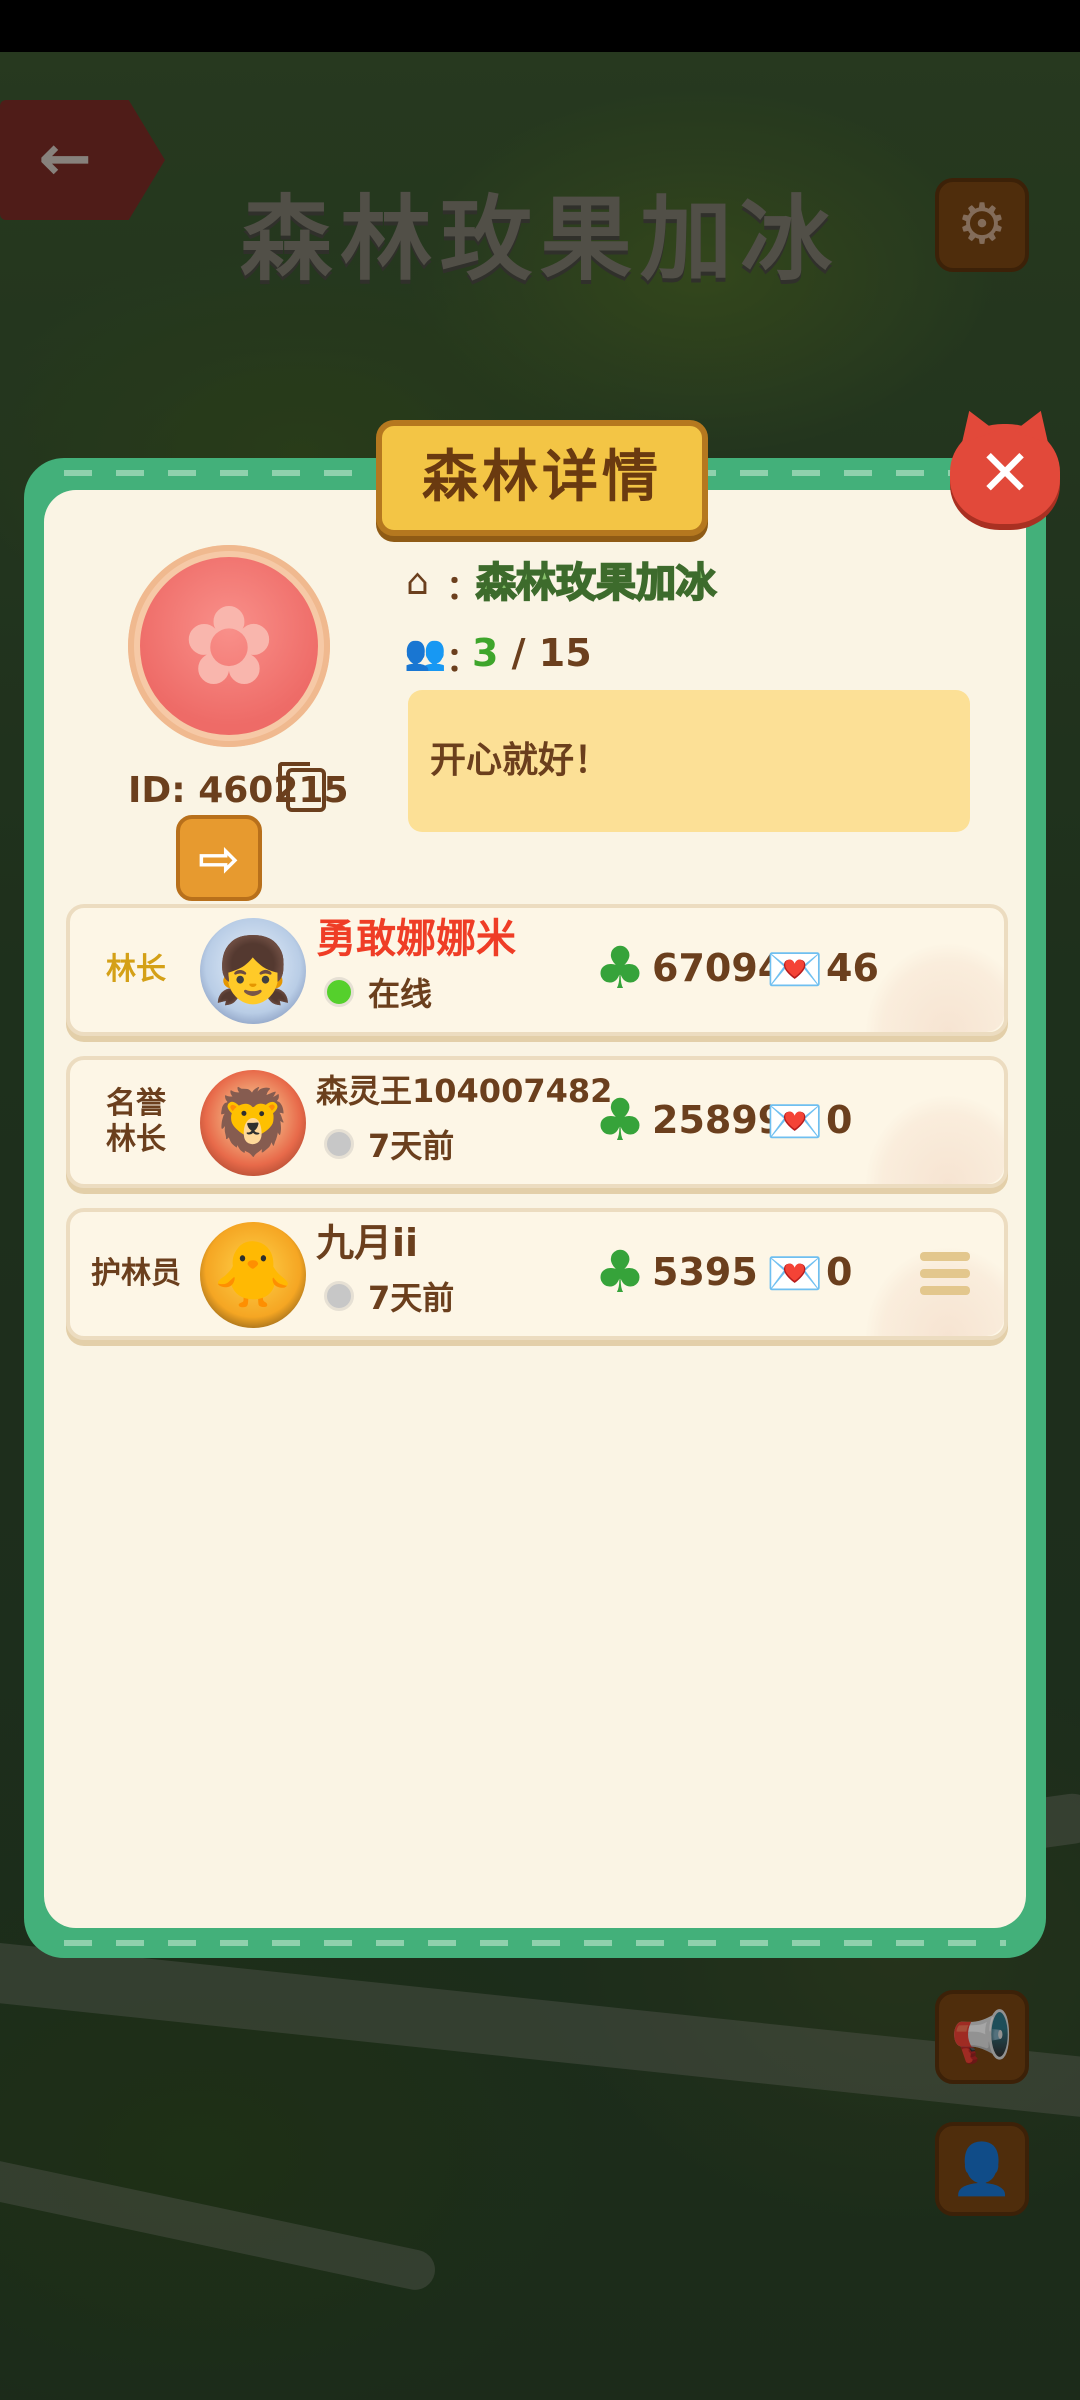 This screenshot has height=2400, width=1080. I want to click on member-menu-icon, so click(945, 1275).